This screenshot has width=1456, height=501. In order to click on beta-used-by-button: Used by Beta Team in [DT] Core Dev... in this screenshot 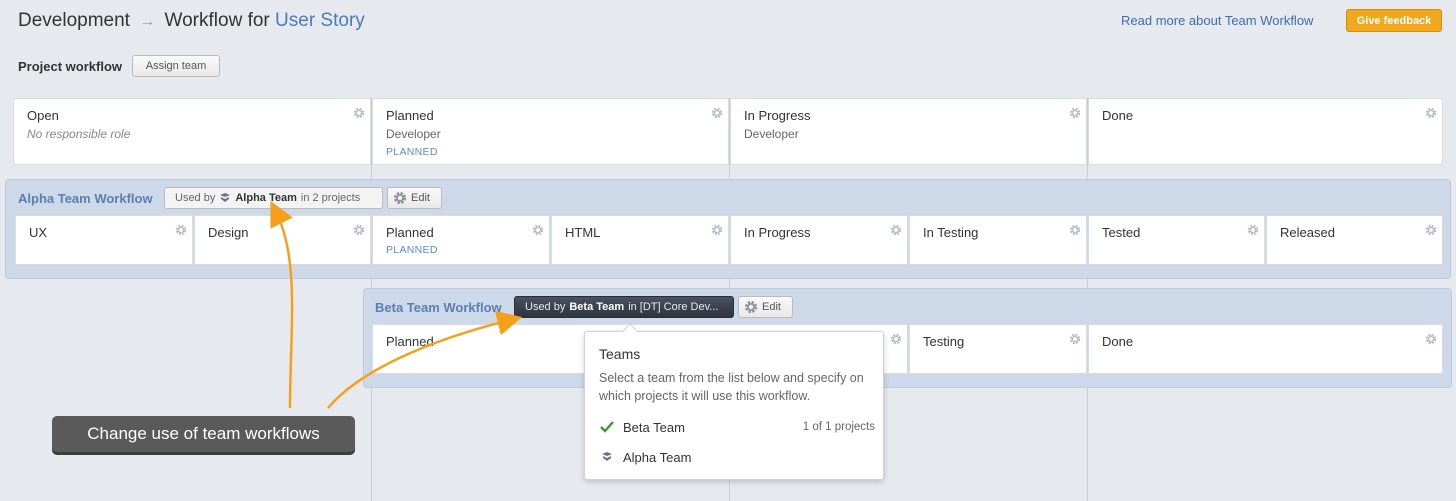, I will do `click(624, 307)`.